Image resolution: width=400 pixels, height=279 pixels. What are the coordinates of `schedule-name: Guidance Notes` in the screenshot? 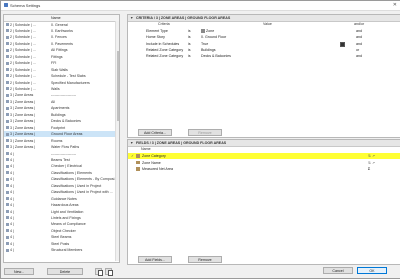 It's located at (64, 198).